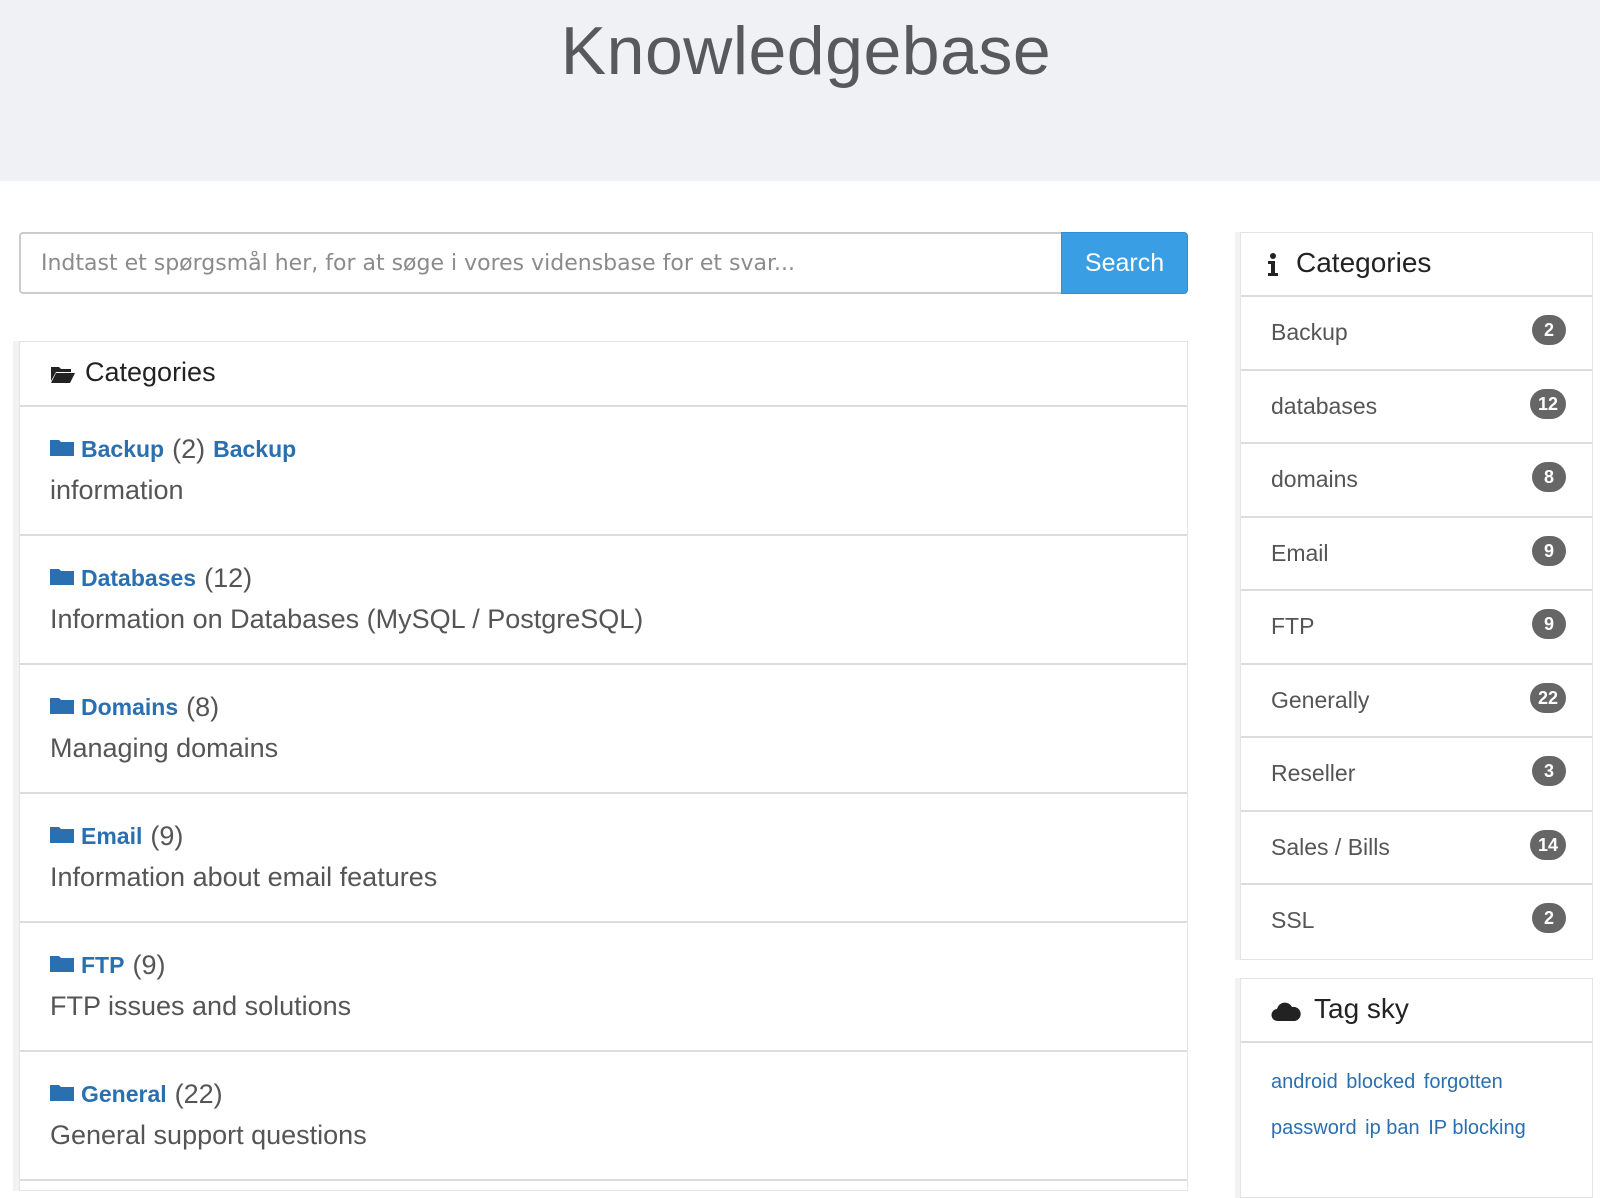 This screenshot has height=1198, width=1600. What do you see at coordinates (138, 578) in the screenshot?
I see `category-link: Databases` at bounding box center [138, 578].